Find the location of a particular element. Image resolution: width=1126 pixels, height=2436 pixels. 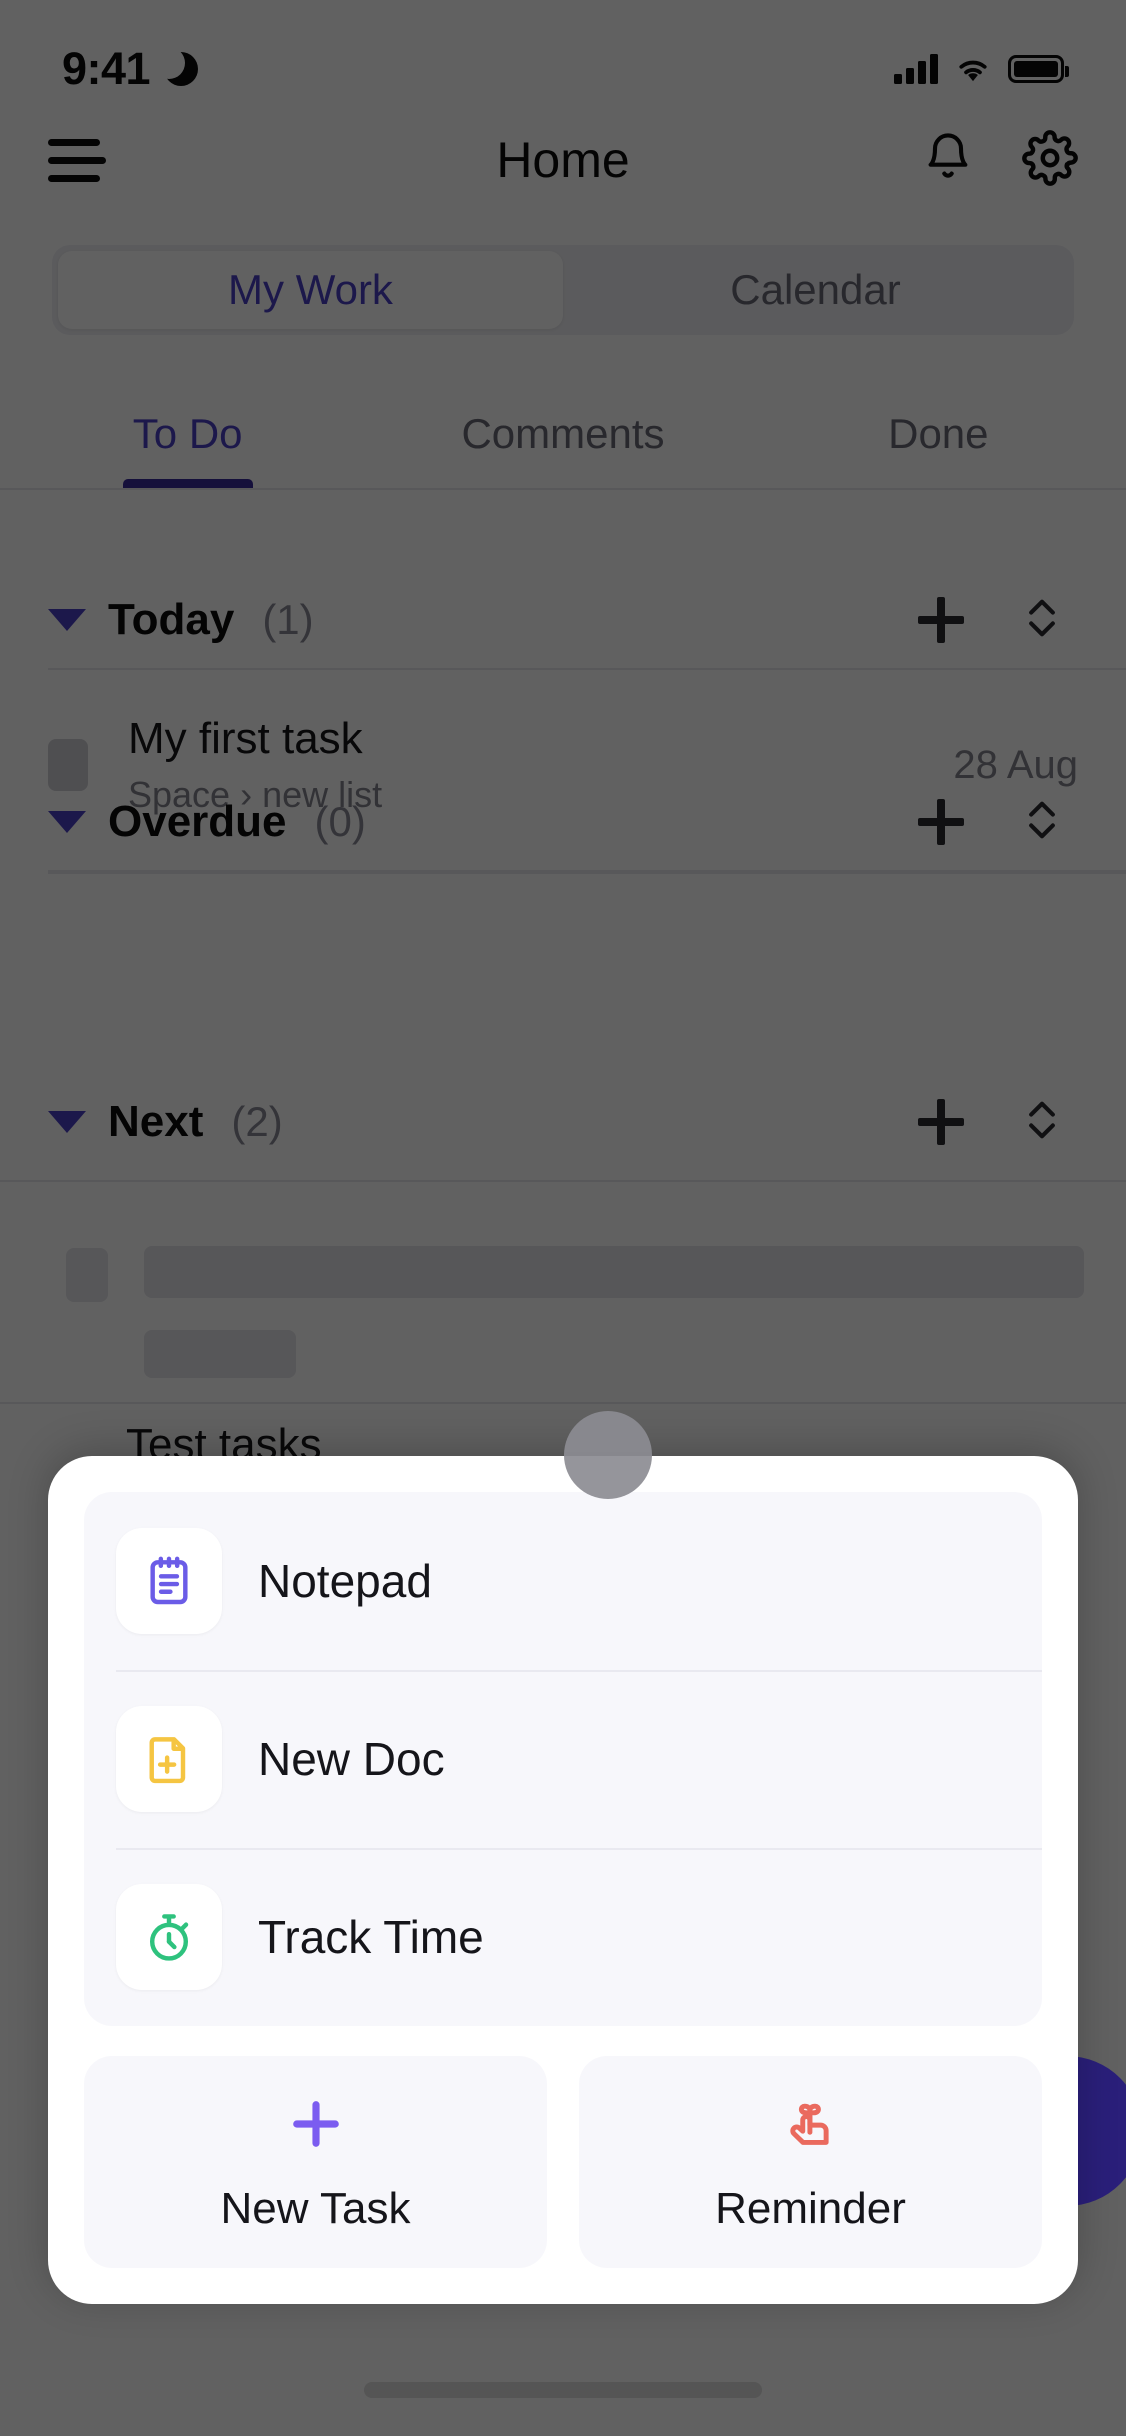

plus-icon is located at coordinates (316, 2126).